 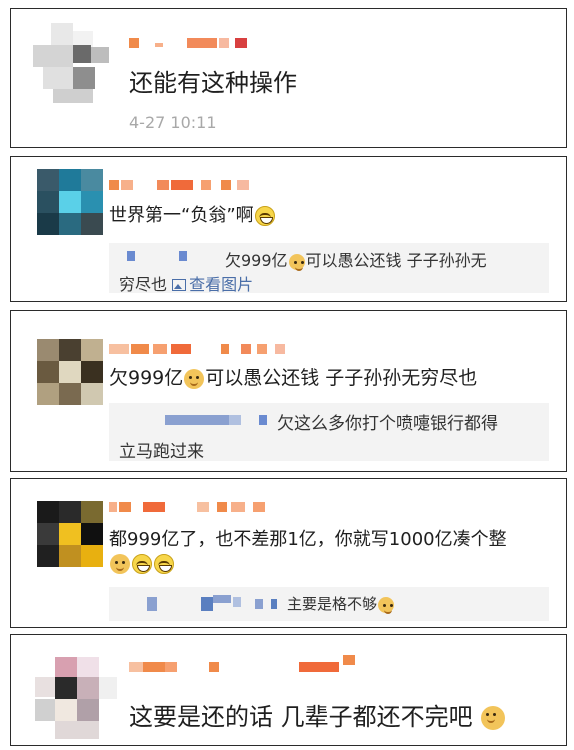 I want to click on comment-text: 还能有这种操作, so click(x=213, y=83).